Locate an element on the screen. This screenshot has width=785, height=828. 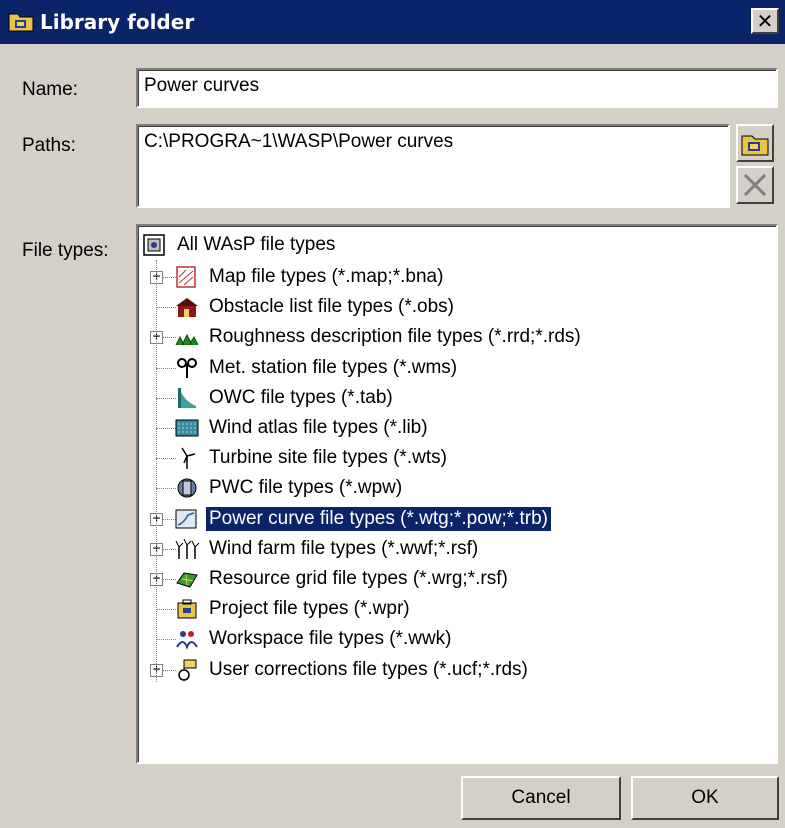
tree-item-label: OWC file types (*.tab) is located at coordinates (301, 397).